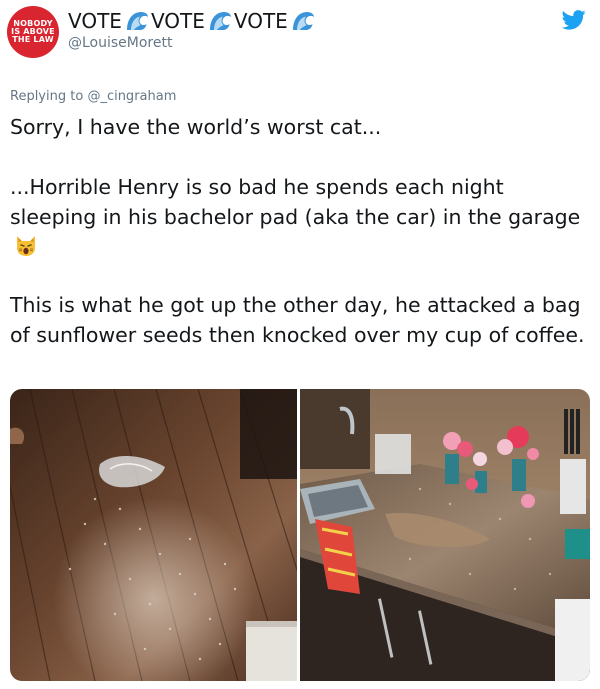 The width and height of the screenshot is (600, 689). I want to click on avatar: NOBODY IS ABOVE THE LAW, so click(33, 32).